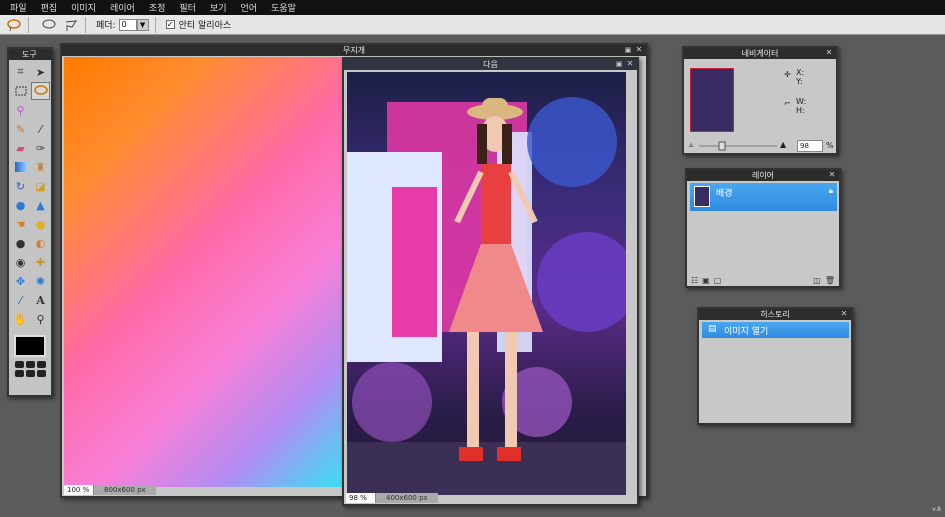 This screenshot has width=945, height=517. What do you see at coordinates (79, 490) in the screenshot?
I see `zoom-field: 100 %` at bounding box center [79, 490].